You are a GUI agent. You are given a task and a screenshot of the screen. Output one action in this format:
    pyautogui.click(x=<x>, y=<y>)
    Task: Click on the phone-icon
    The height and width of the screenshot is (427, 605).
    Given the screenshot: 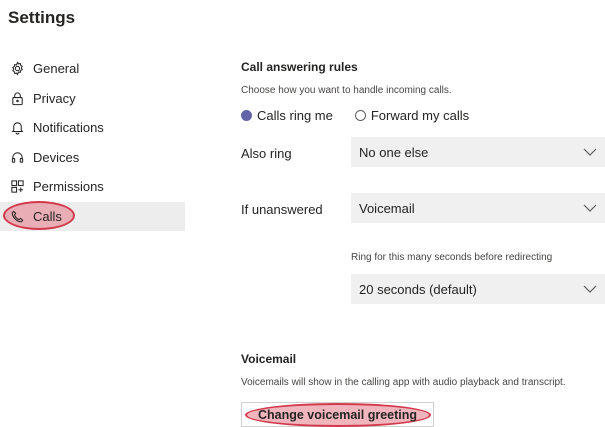 What is the action you would take?
    pyautogui.click(x=17, y=216)
    